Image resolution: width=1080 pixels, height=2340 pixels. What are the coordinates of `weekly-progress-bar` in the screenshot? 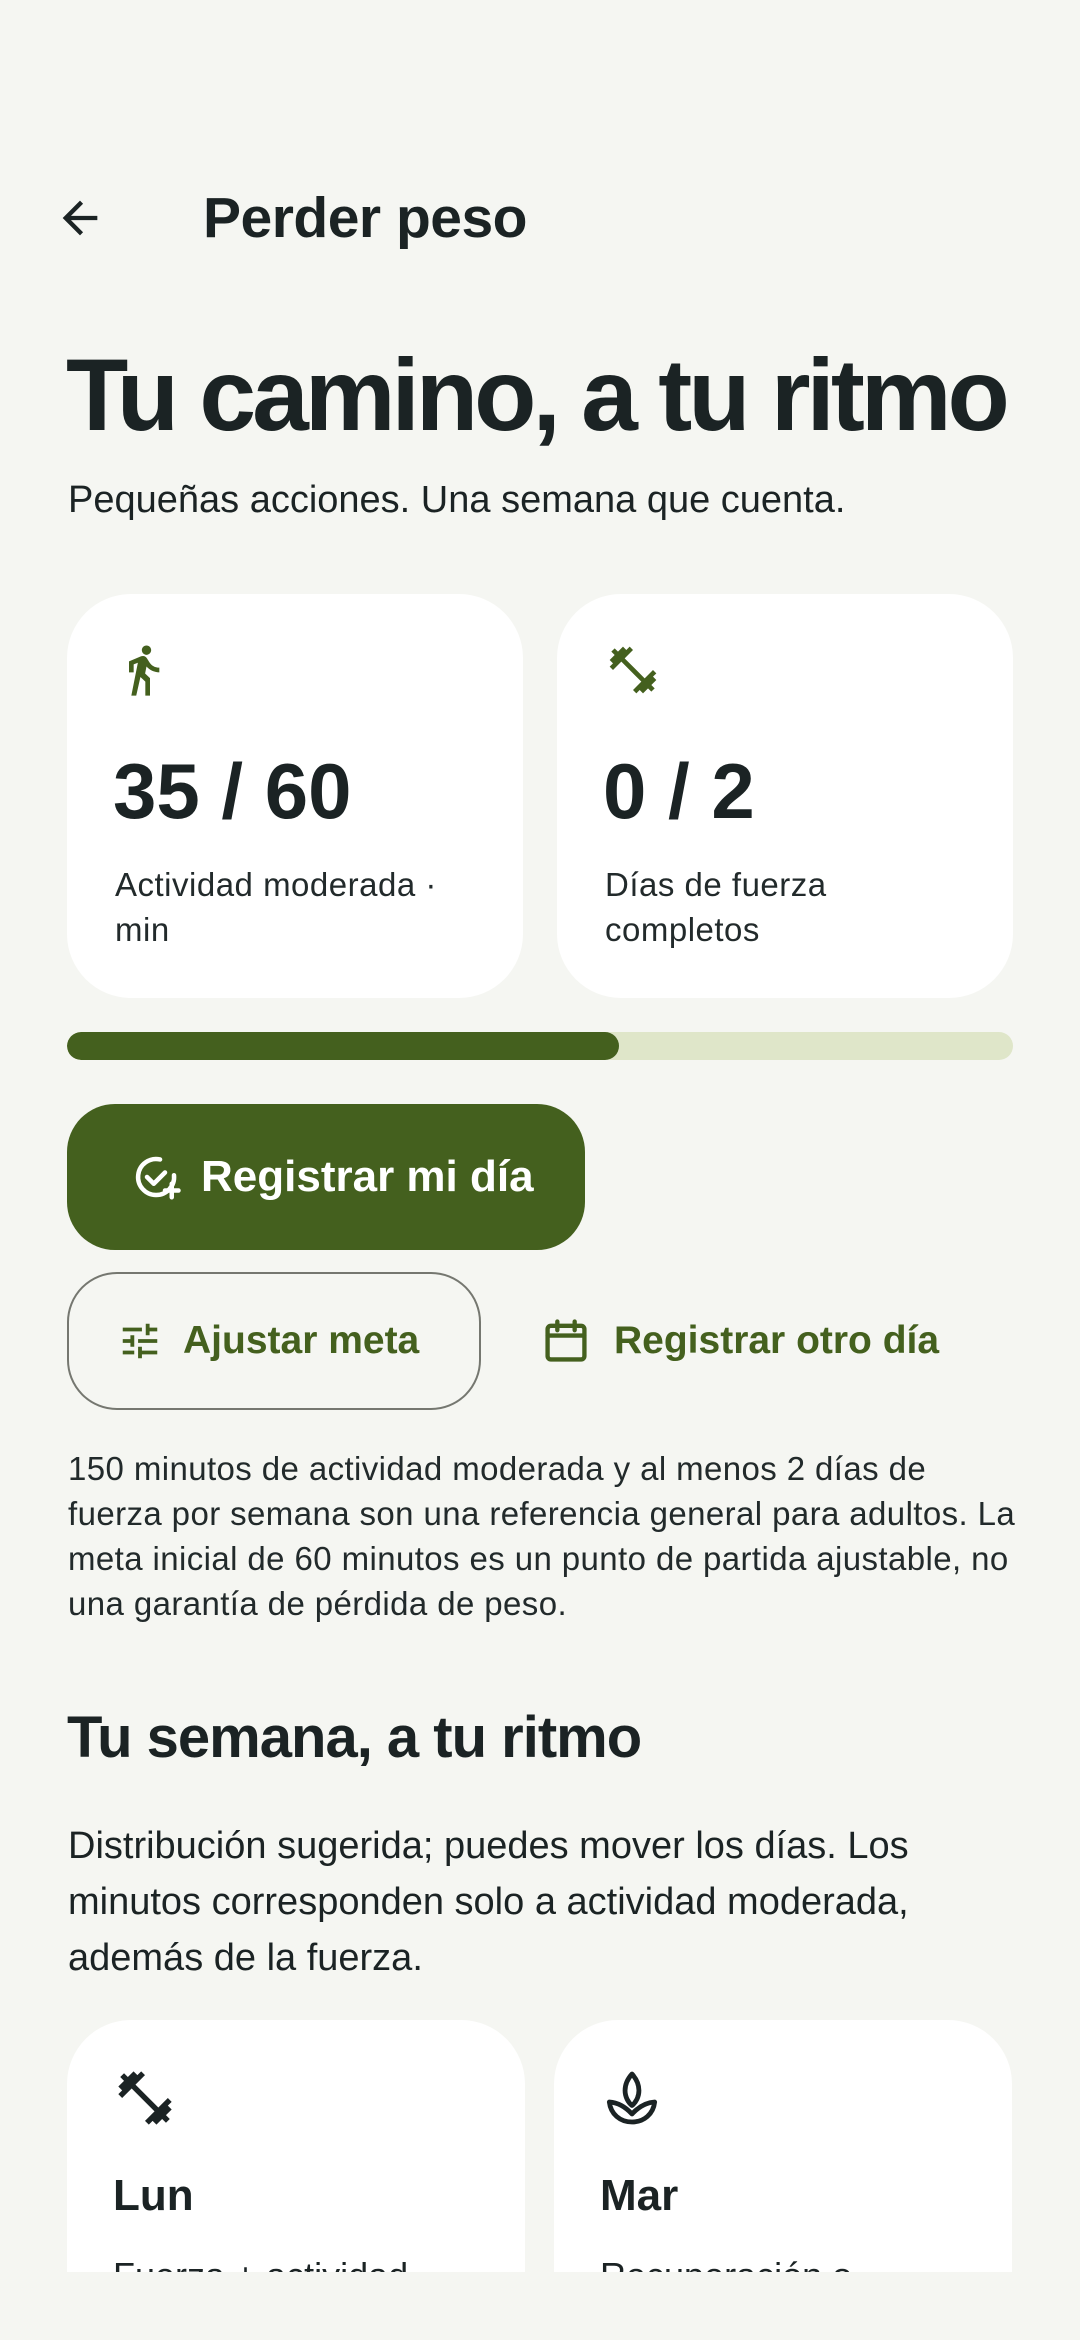 It's located at (540, 1046).